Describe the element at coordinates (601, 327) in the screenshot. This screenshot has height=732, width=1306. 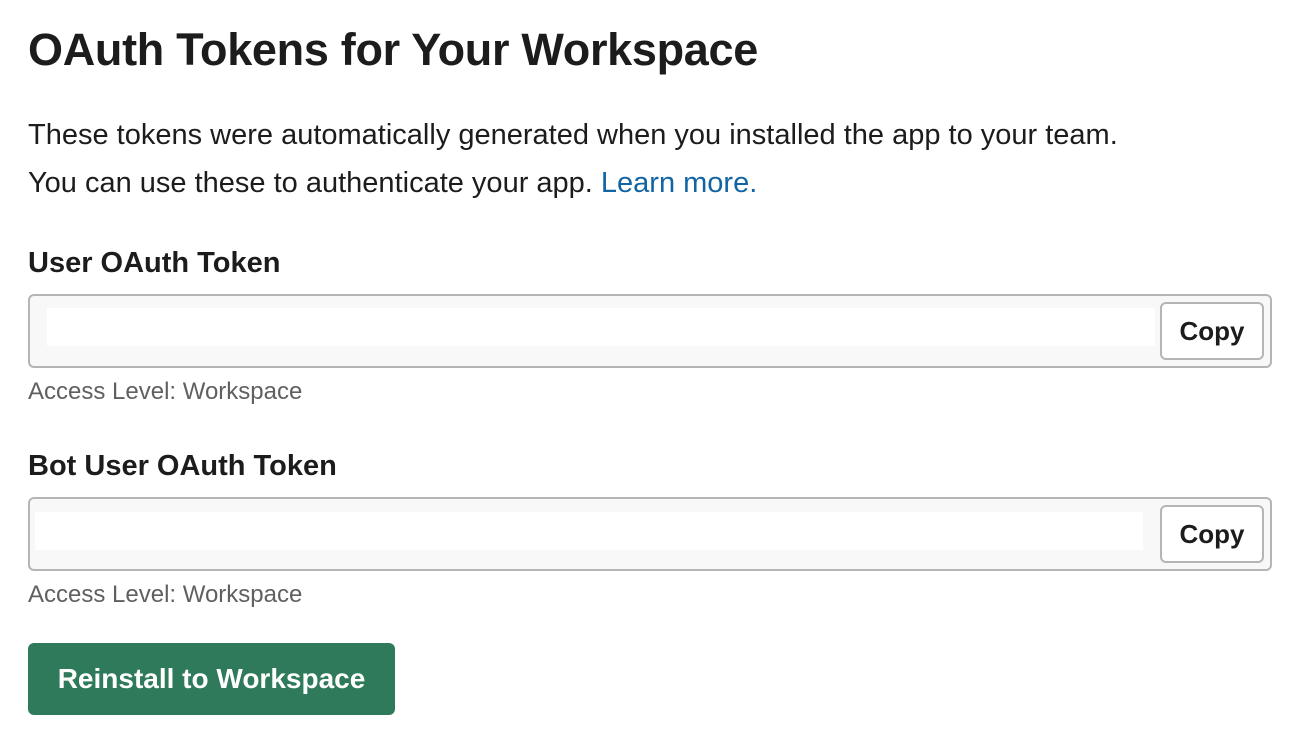
I see `user-token-input` at that location.